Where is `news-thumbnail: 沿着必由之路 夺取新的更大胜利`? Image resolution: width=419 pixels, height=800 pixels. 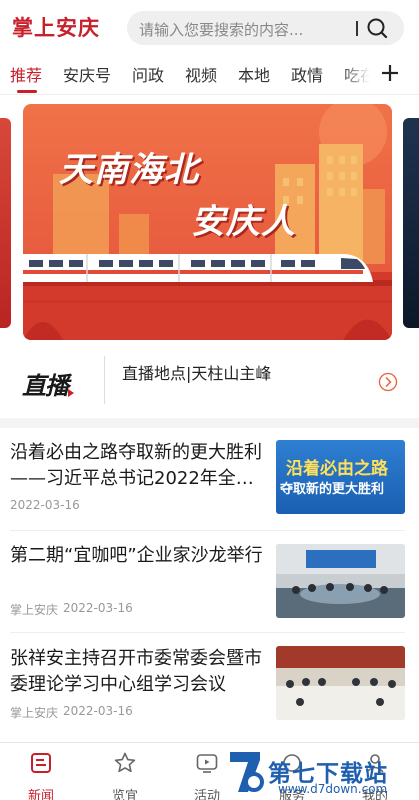
news-thumbnail: 沿着必由之路 夺取新的更大胜利 is located at coordinates (340, 477).